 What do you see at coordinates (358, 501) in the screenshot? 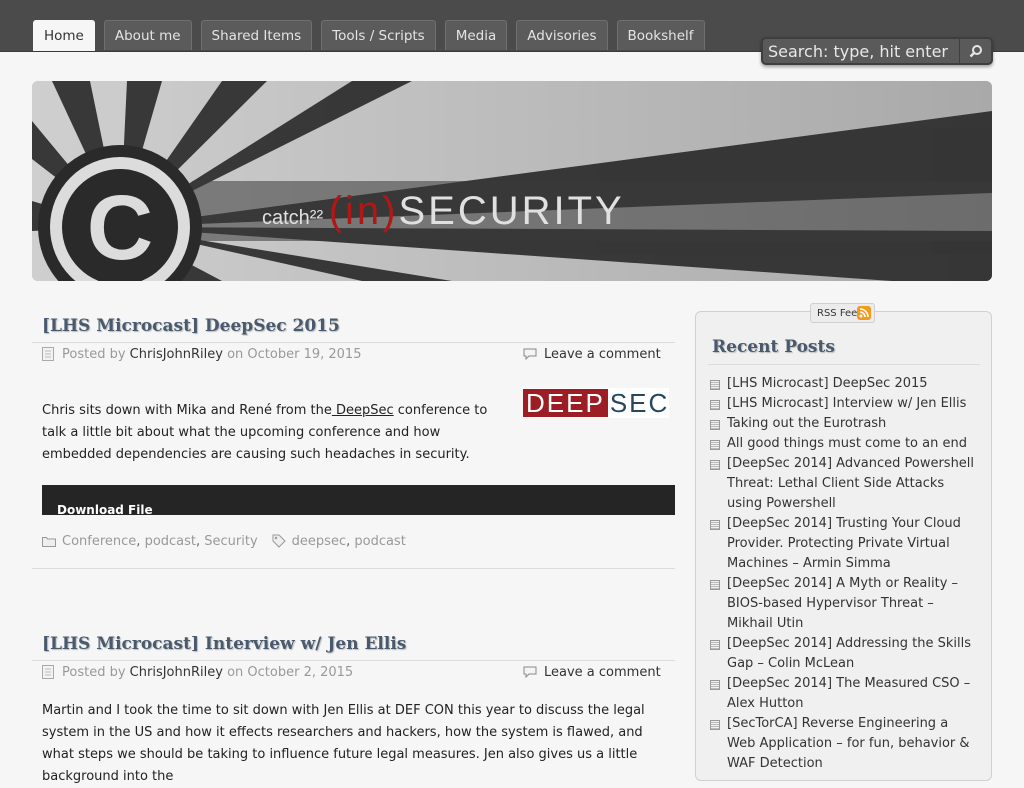
I see `download-file-bar: Download File` at bounding box center [358, 501].